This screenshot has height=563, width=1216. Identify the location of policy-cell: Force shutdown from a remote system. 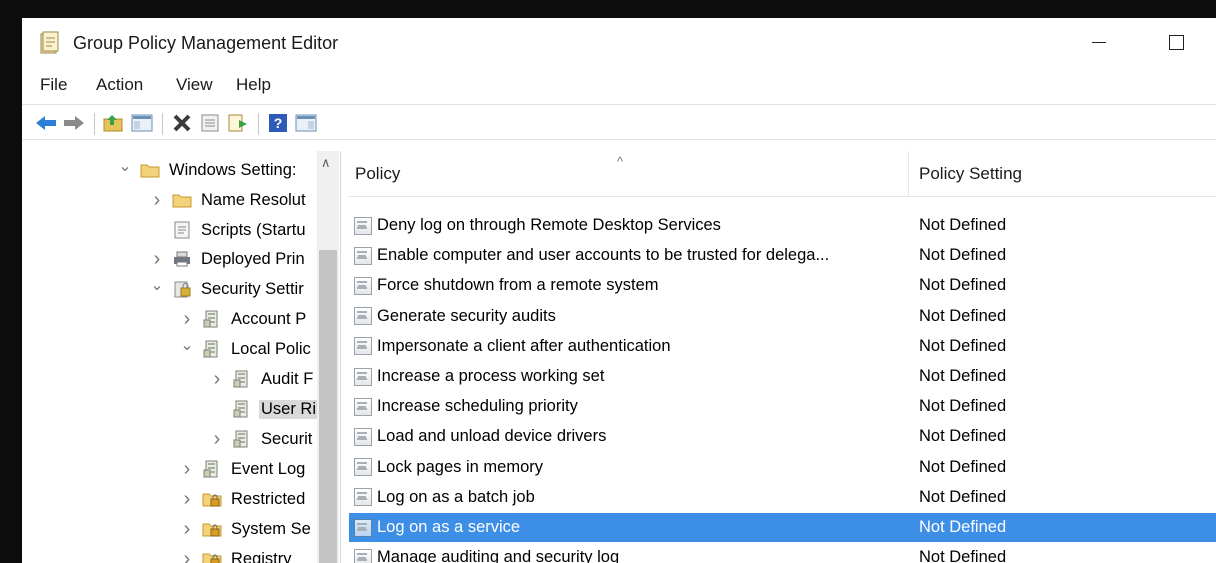
(631, 286).